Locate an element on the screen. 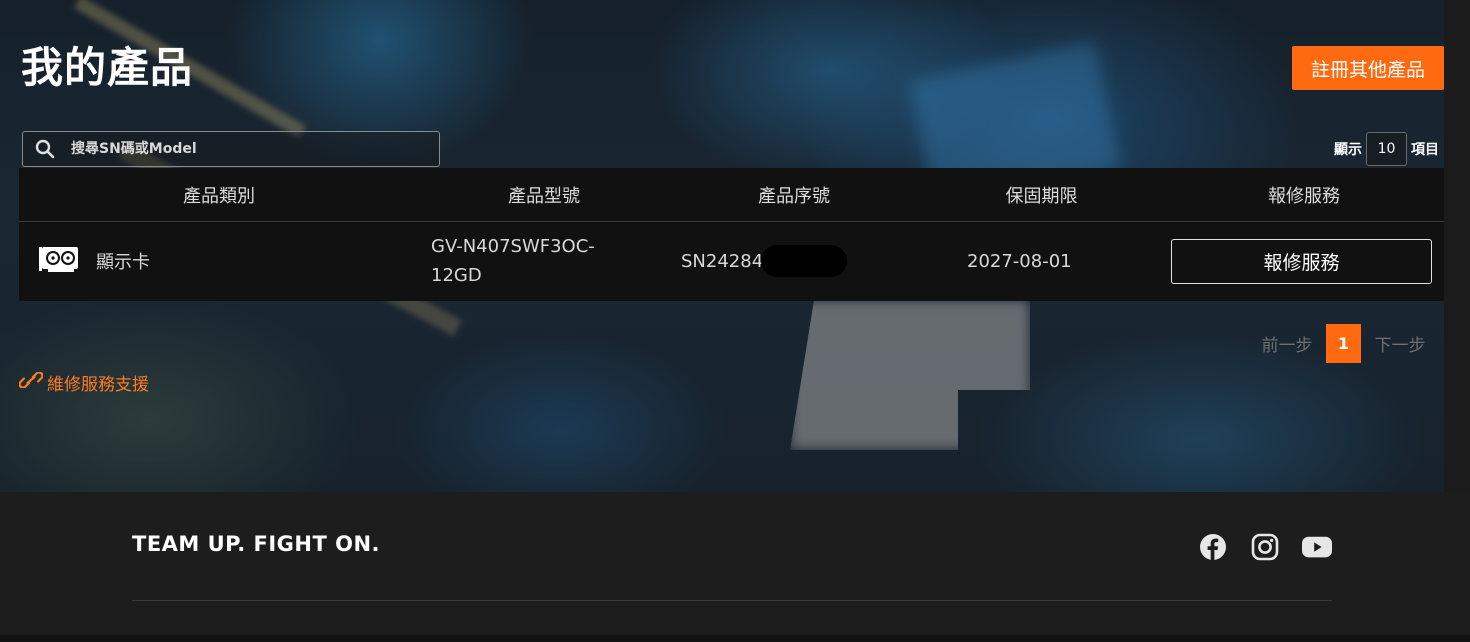  social-links is located at coordinates (1265, 547).